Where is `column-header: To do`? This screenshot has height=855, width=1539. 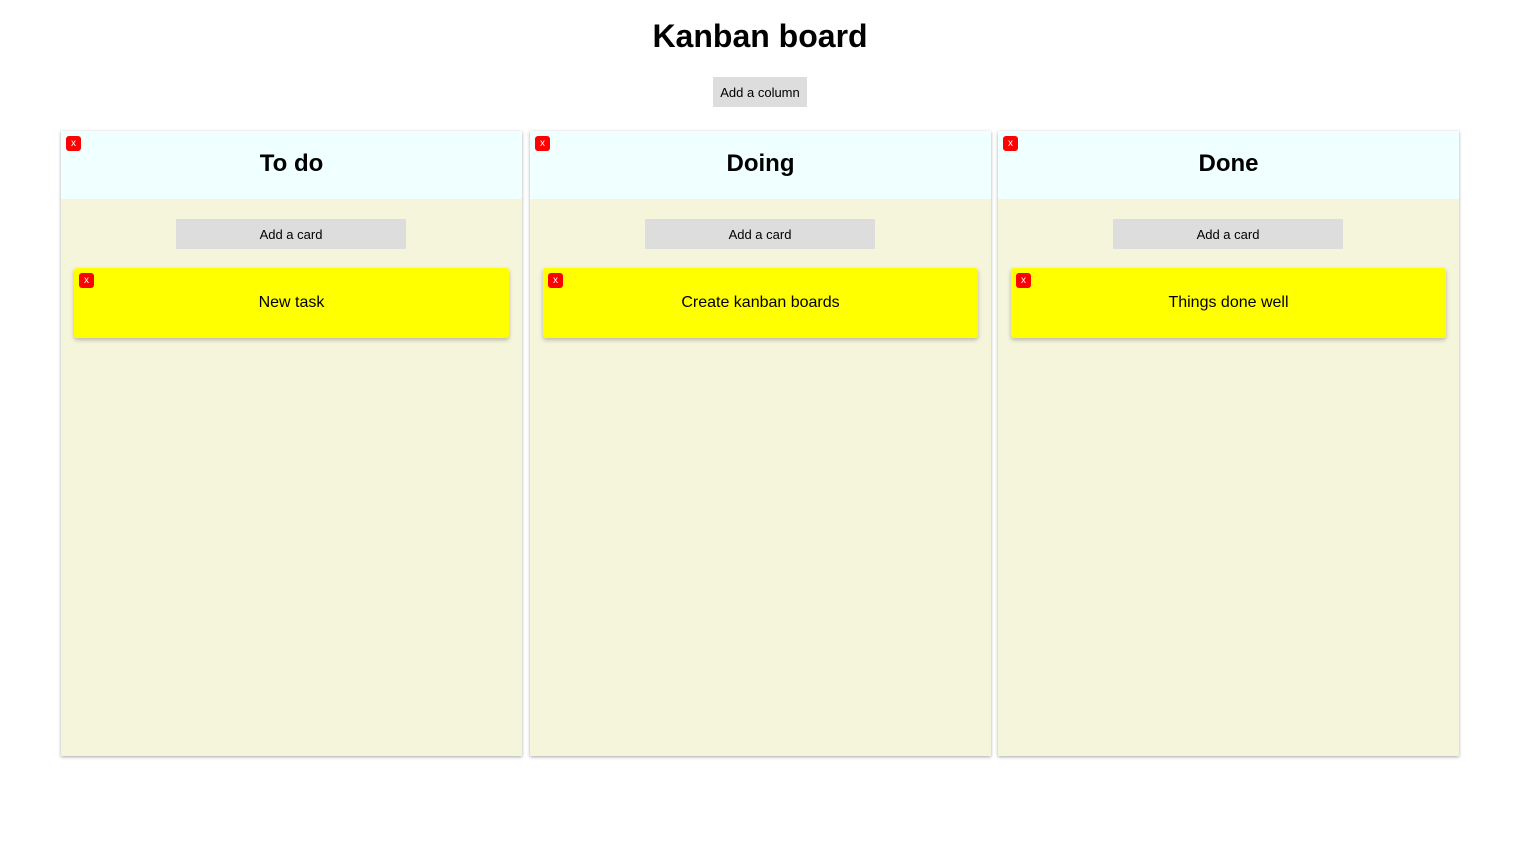
column-header: To do is located at coordinates (291, 165).